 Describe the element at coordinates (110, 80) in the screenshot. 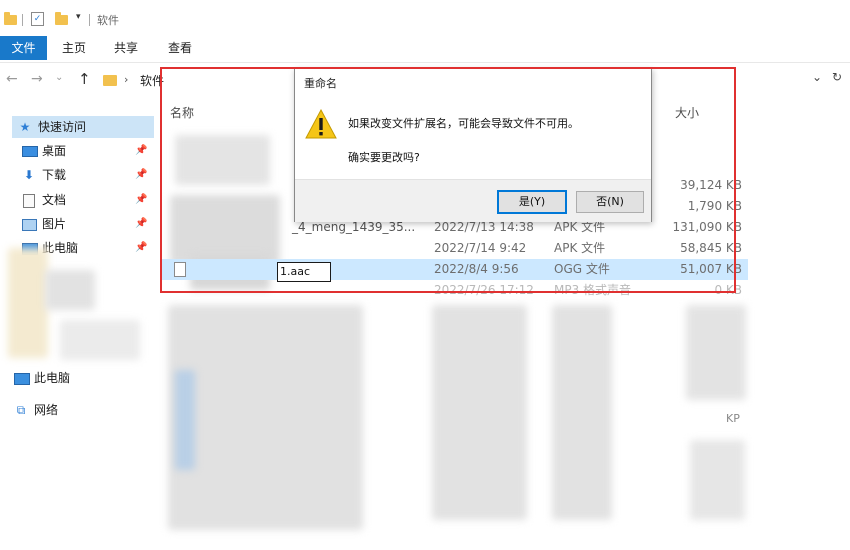

I see `address-folder-icon` at that location.